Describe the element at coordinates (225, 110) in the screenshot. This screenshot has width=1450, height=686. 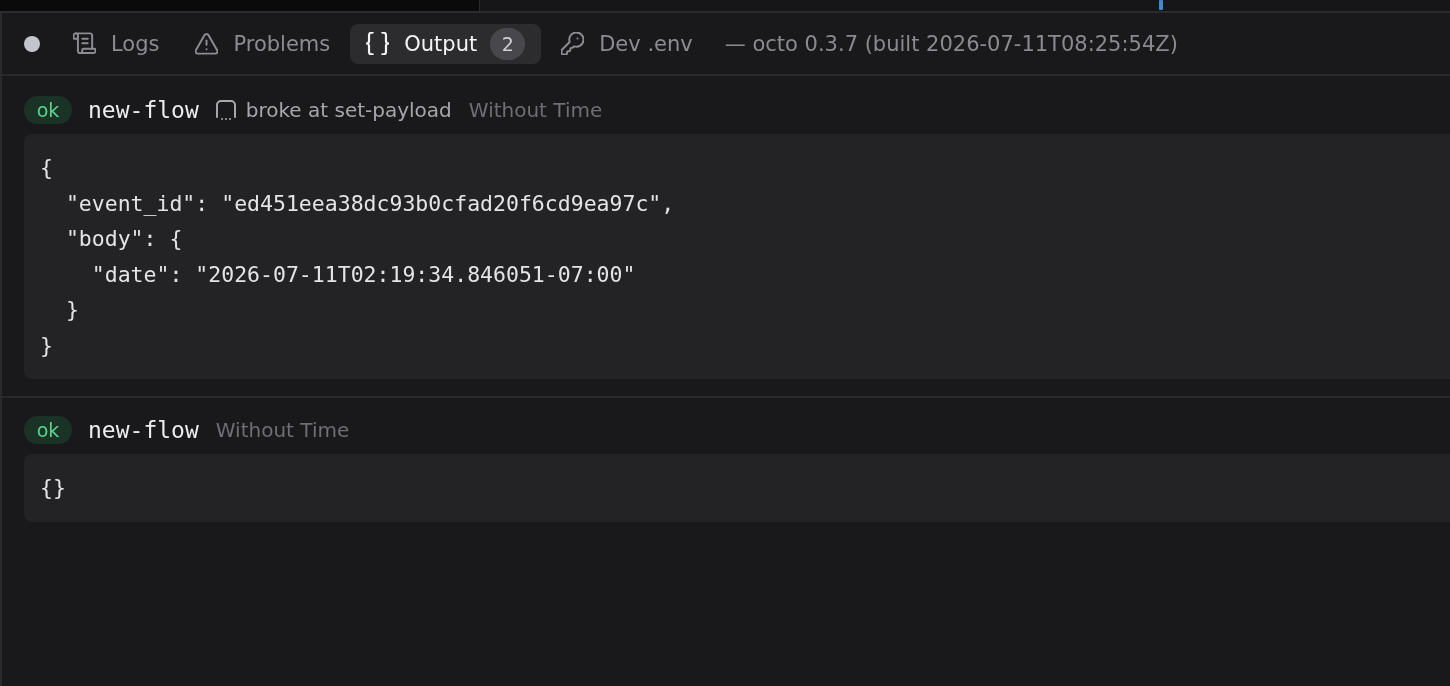
I see `dotted-square-icon` at that location.